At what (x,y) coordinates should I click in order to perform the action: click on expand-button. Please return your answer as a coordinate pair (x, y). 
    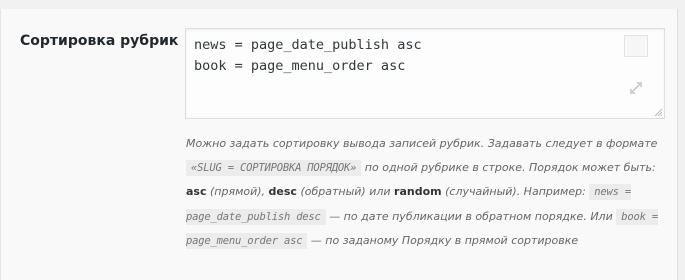
    Looking at the image, I should click on (636, 64).